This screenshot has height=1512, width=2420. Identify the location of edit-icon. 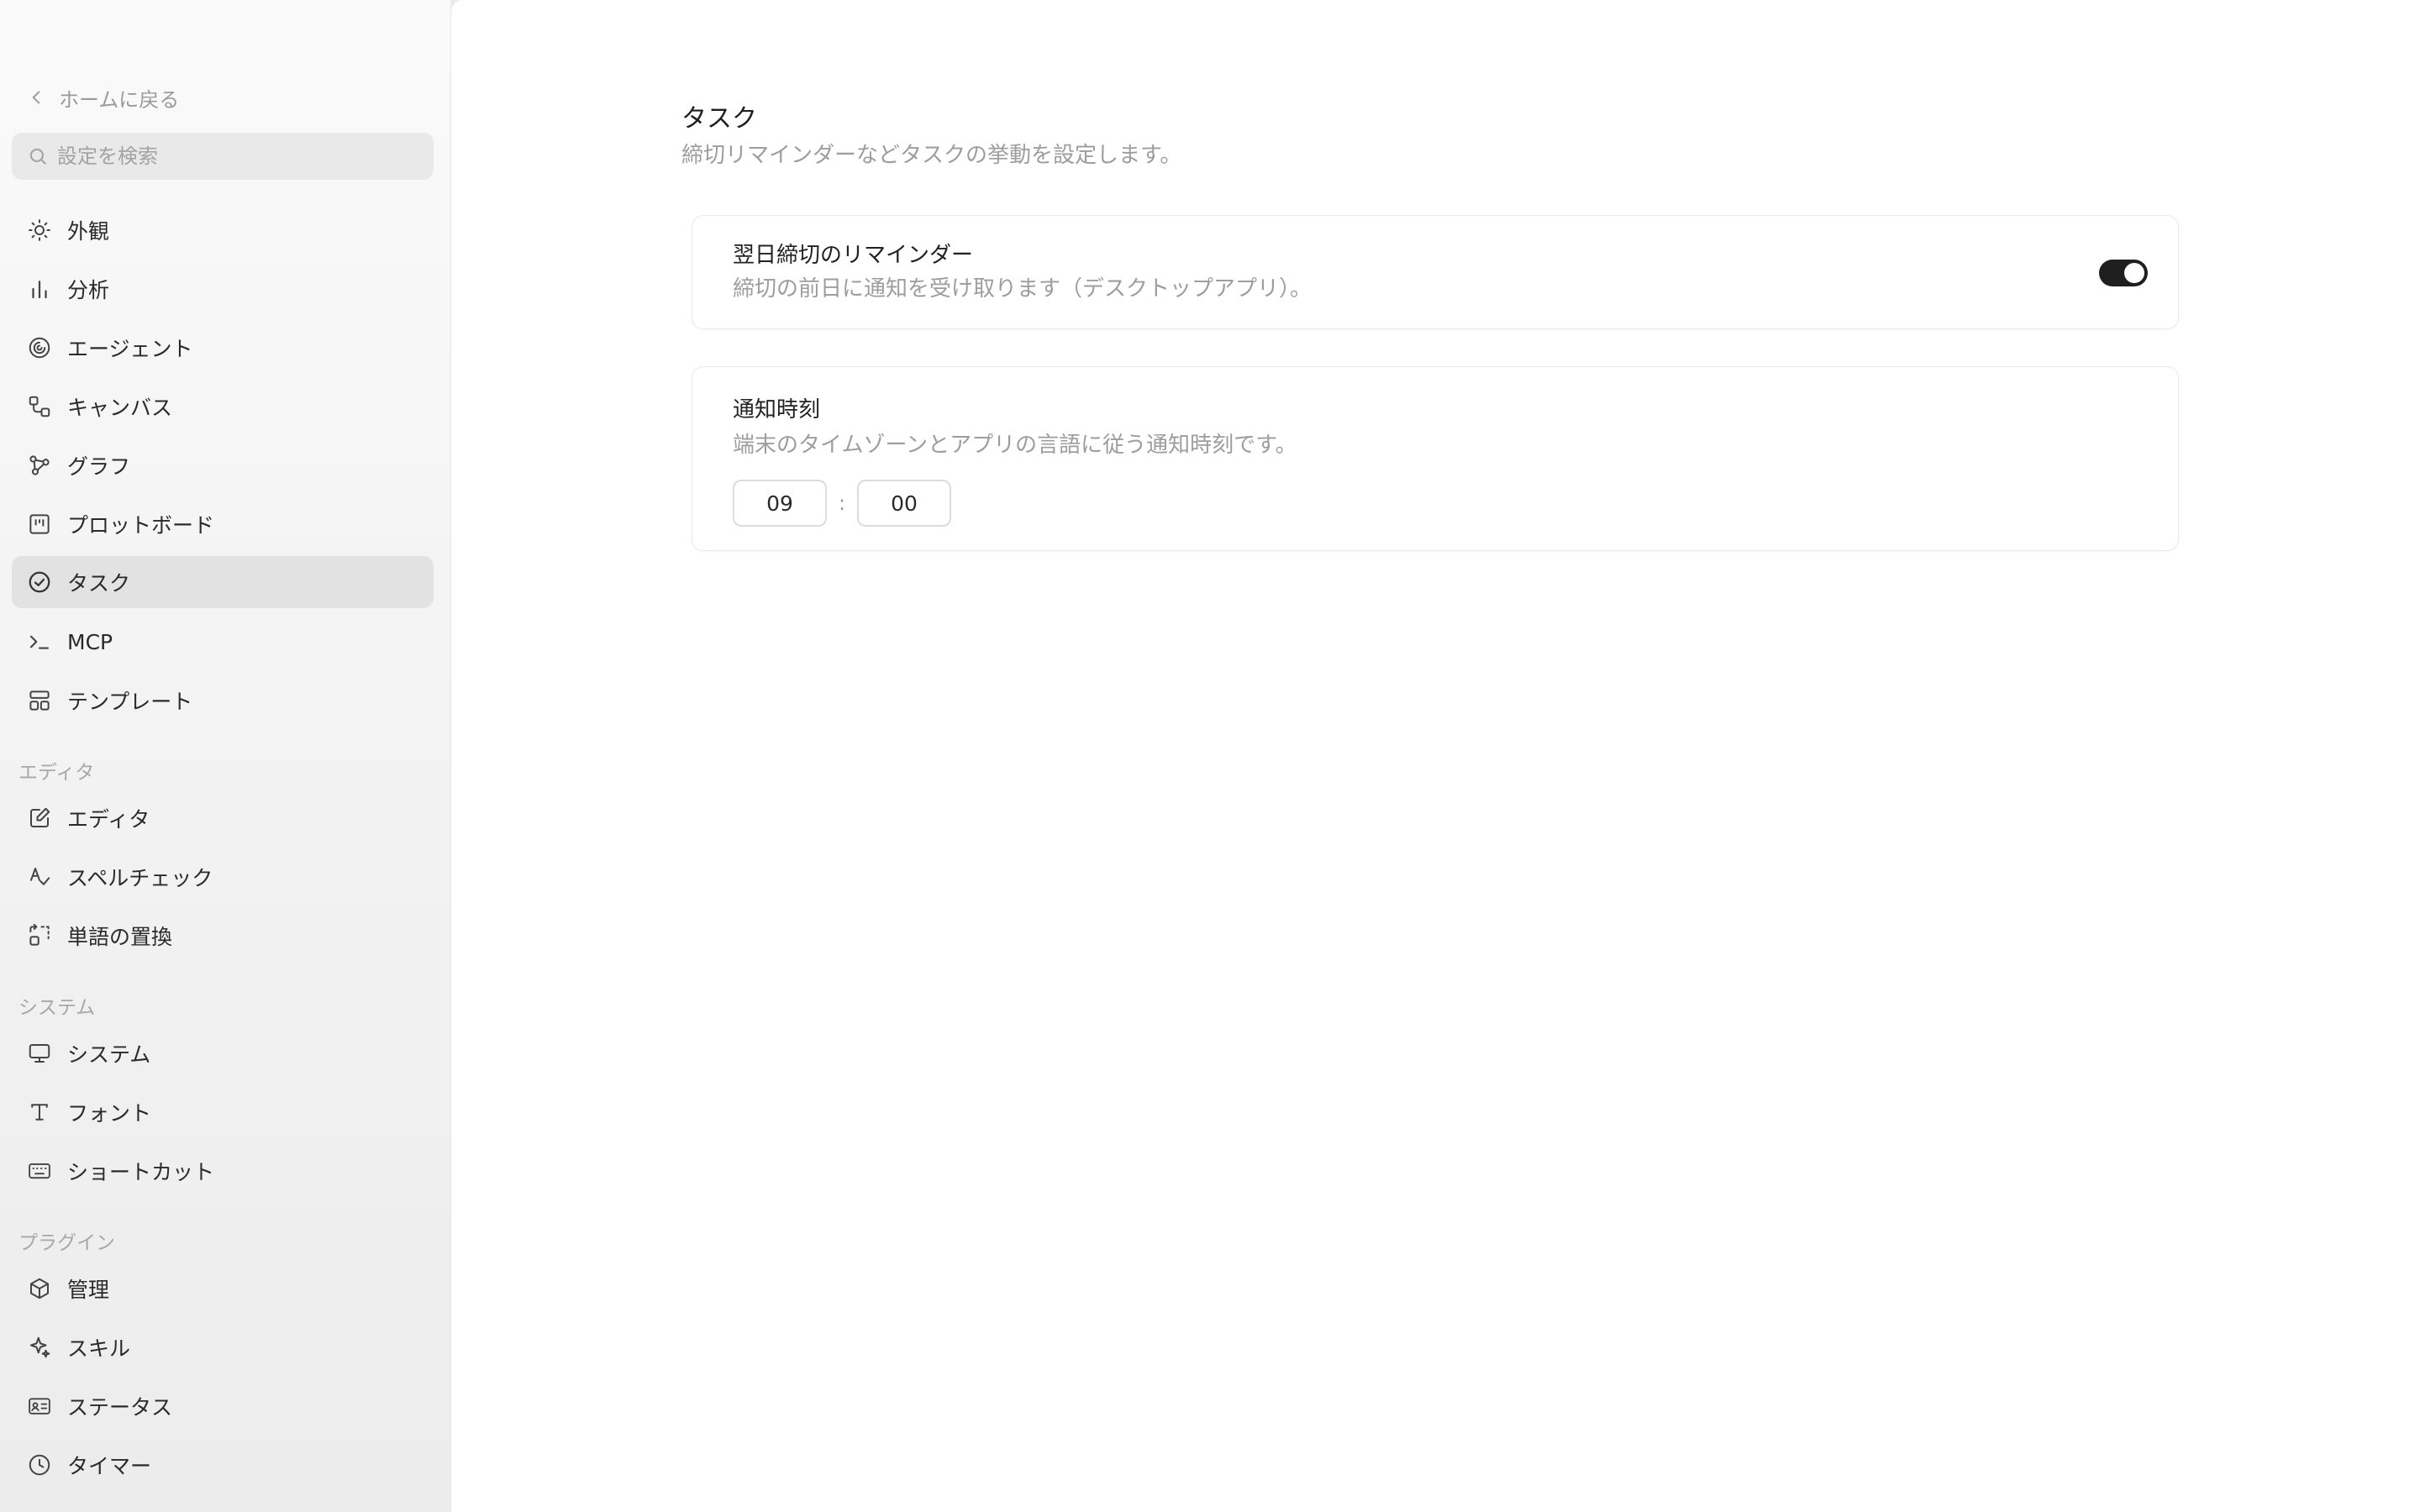
(39, 818).